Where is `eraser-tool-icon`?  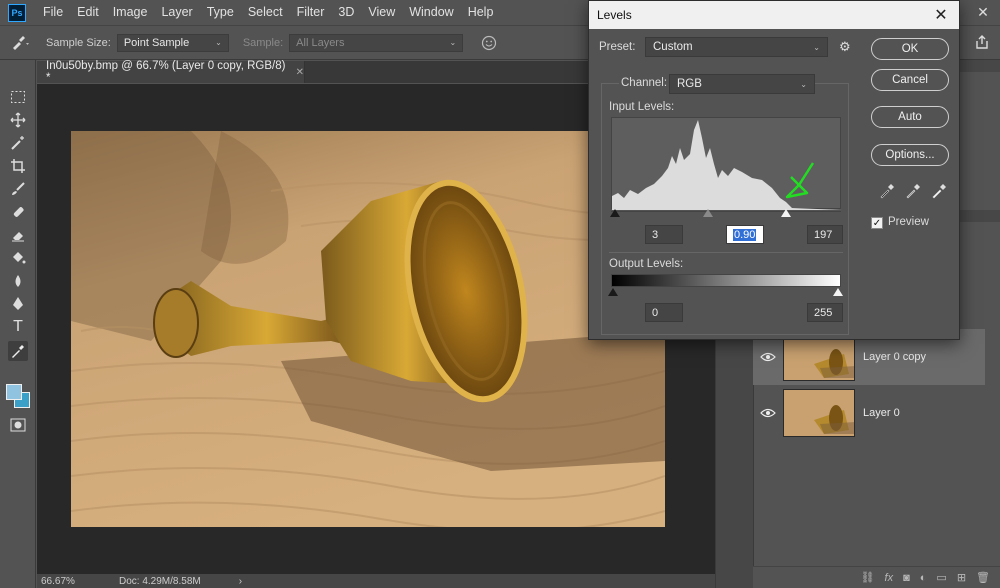 eraser-tool-icon is located at coordinates (18, 235).